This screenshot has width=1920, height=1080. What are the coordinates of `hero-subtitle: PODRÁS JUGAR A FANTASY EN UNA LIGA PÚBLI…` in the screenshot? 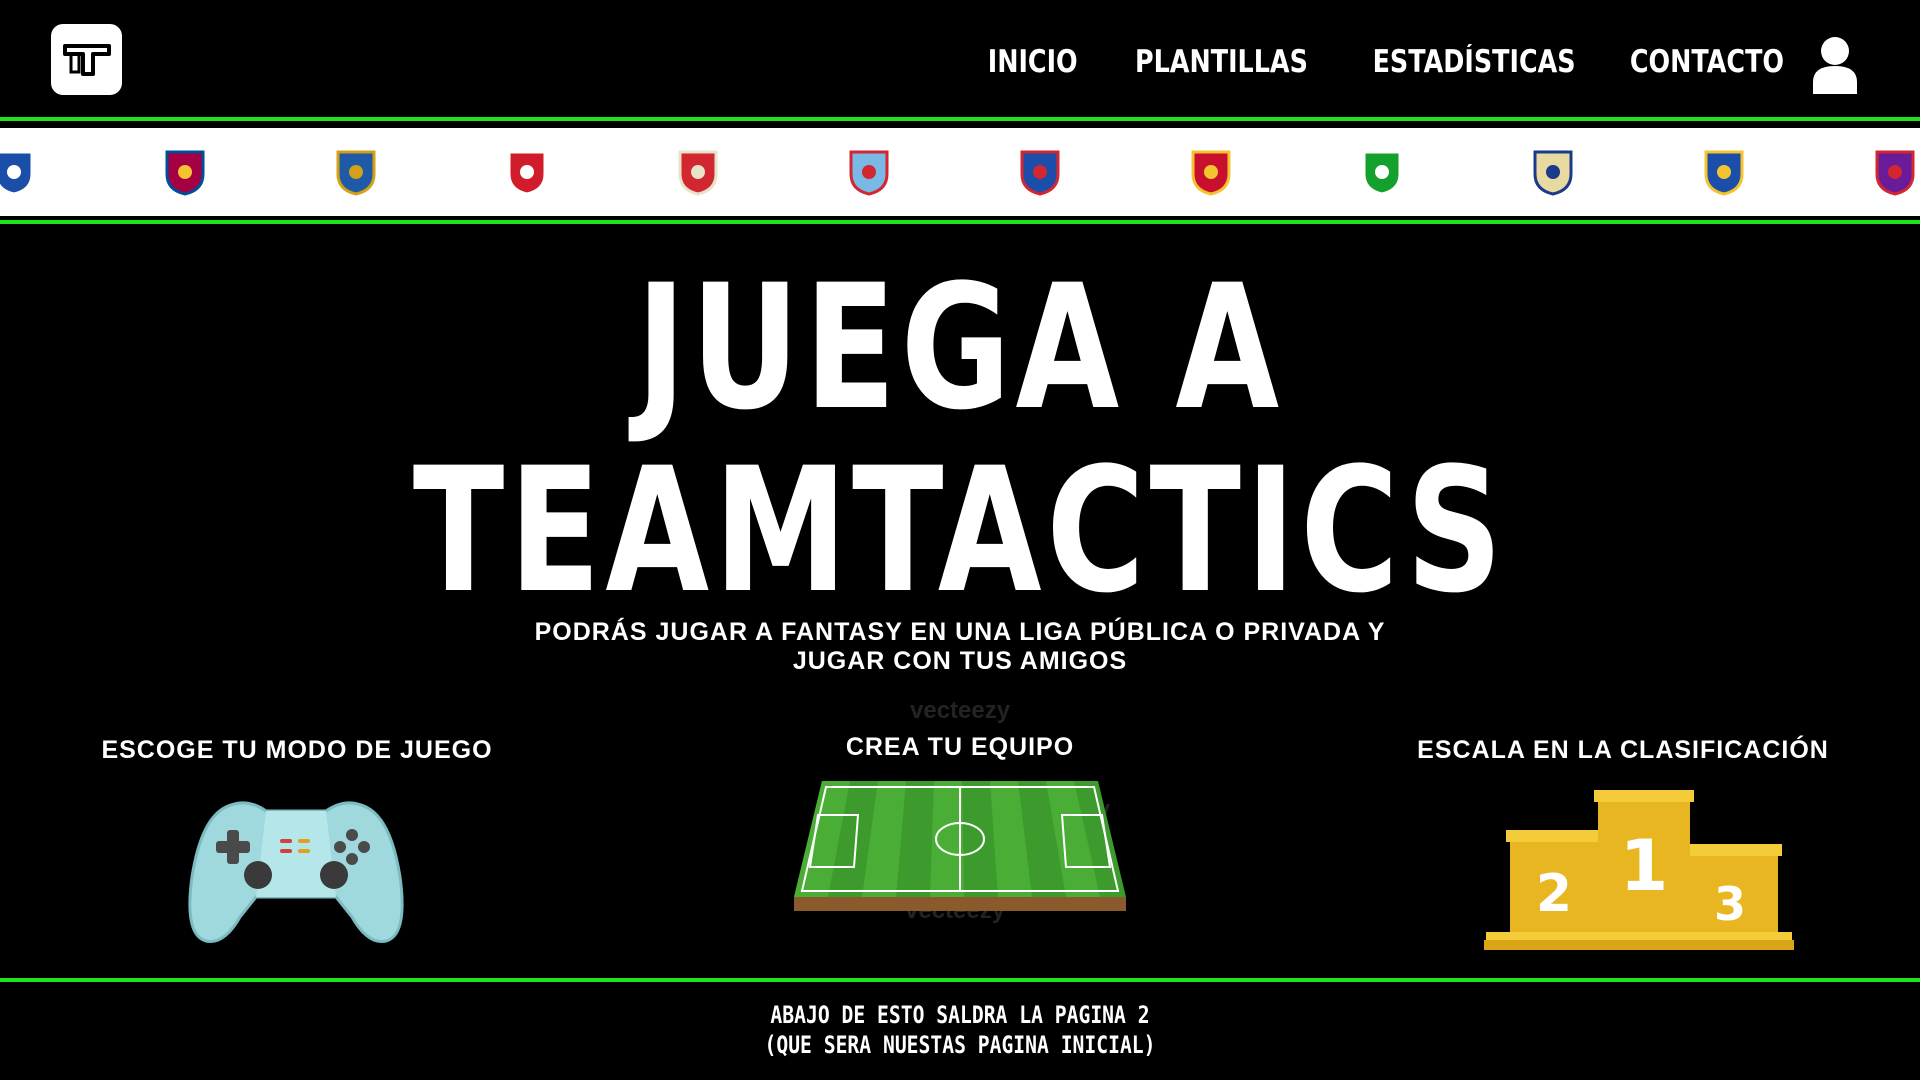 It's located at (960, 646).